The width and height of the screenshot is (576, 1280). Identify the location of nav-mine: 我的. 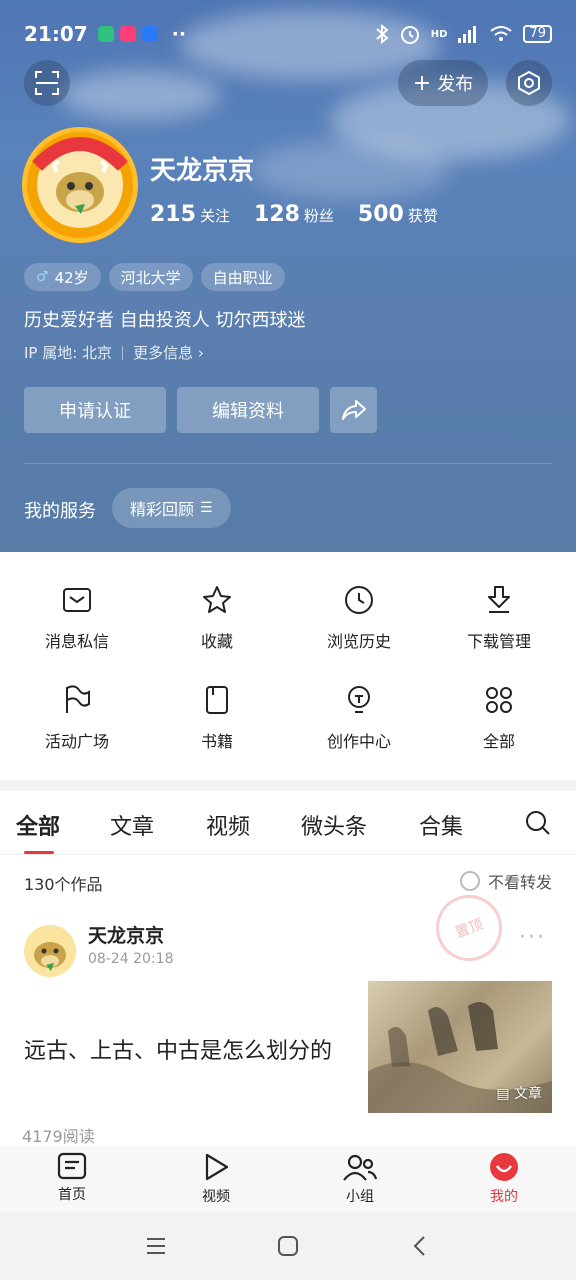
(504, 1179).